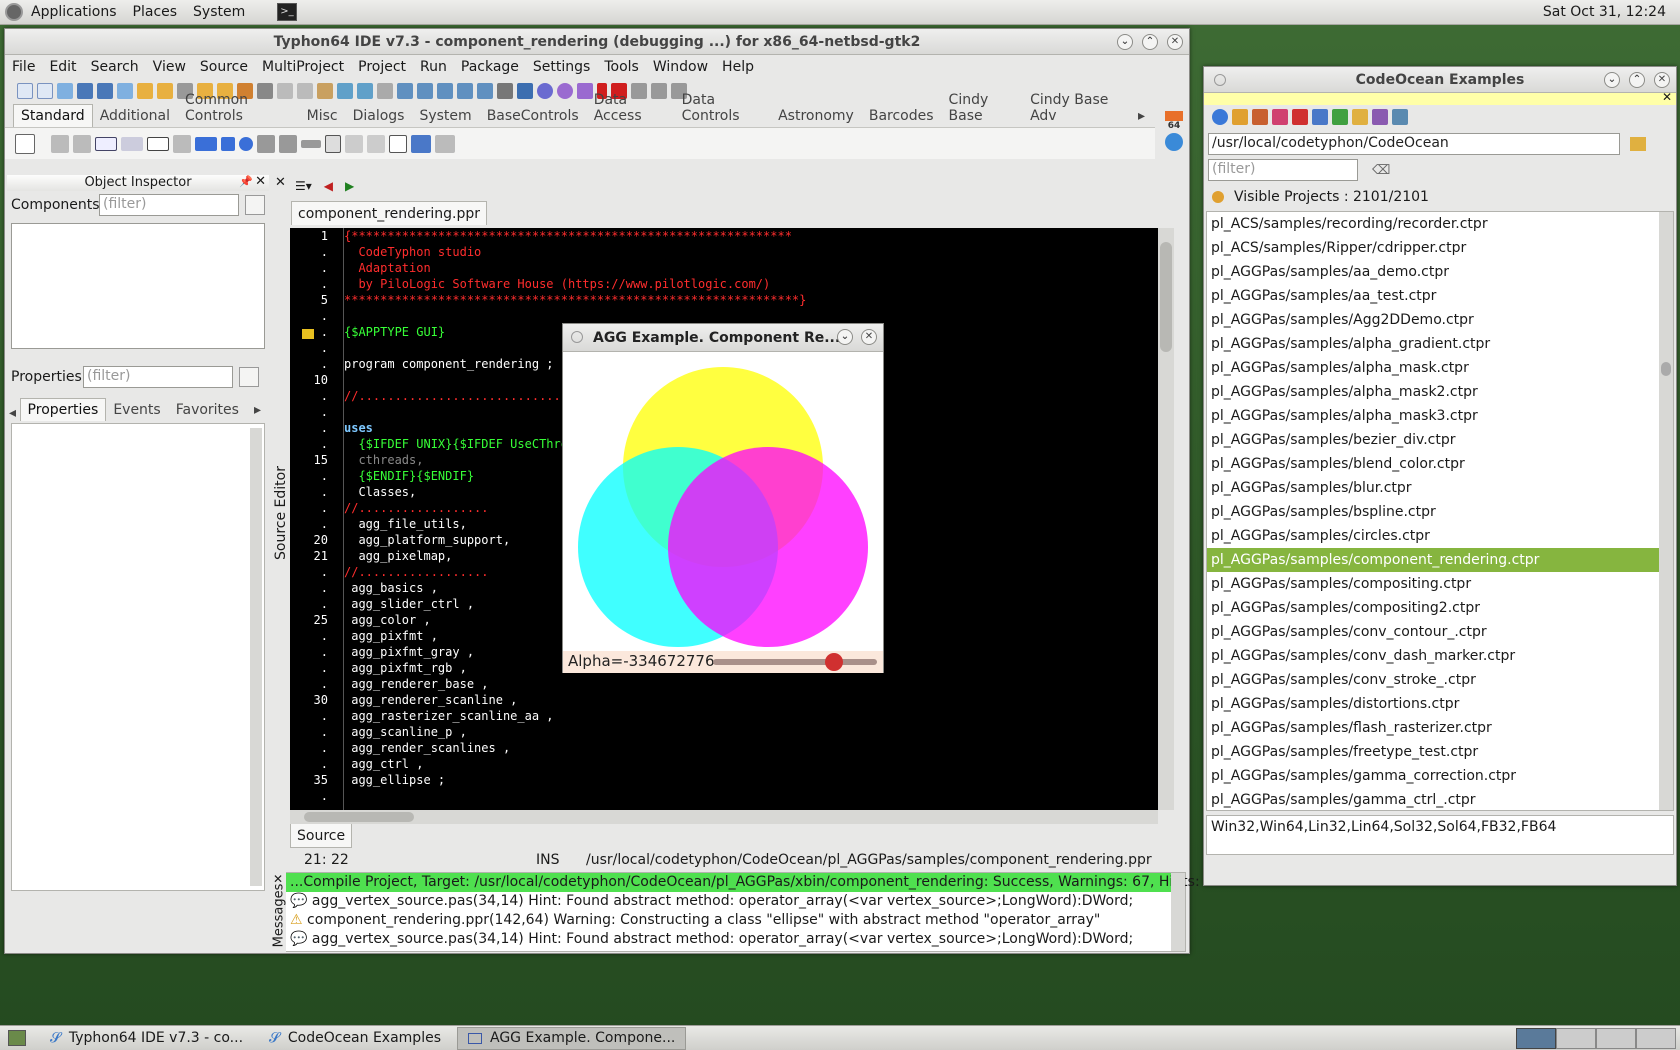 The height and width of the screenshot is (1050, 1680). What do you see at coordinates (74, 12) in the screenshot?
I see `applications-menu: Applications` at bounding box center [74, 12].